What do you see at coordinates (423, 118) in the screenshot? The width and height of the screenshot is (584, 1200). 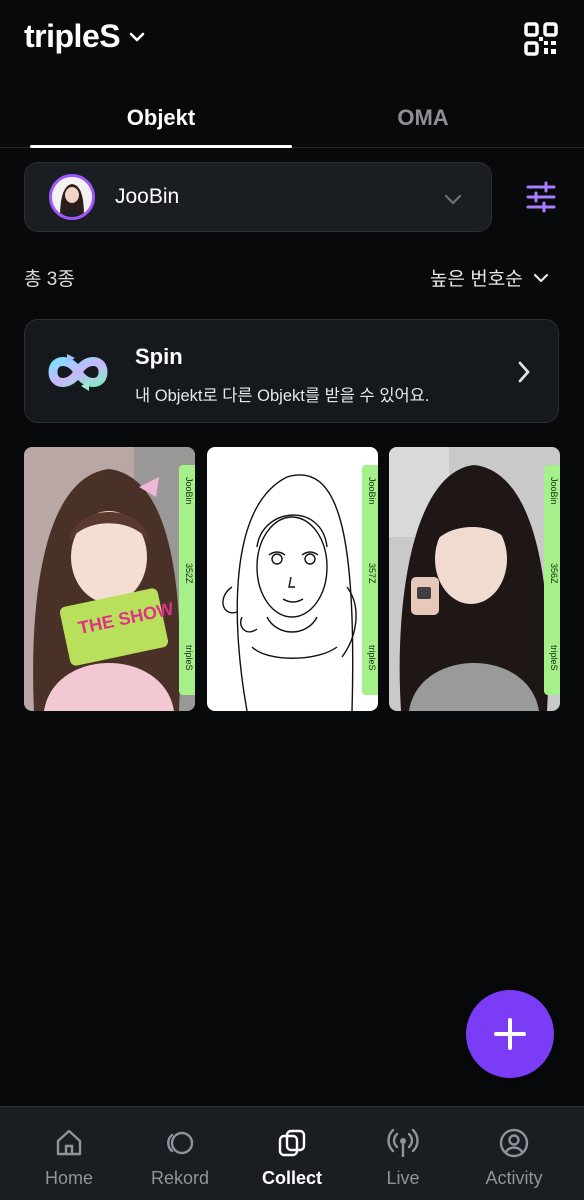 I see `tab-oma: OMA` at bounding box center [423, 118].